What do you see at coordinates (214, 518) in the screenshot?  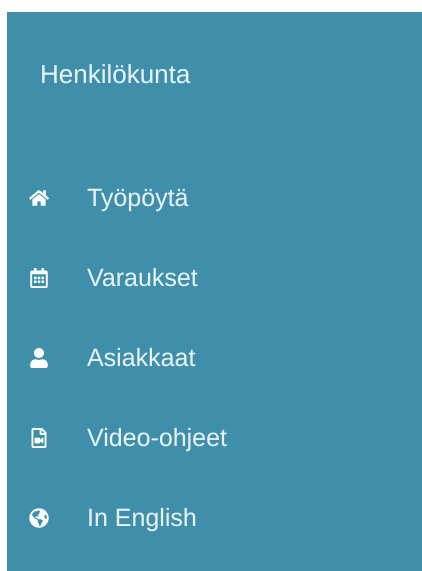 I see `menu-item: In English` at bounding box center [214, 518].